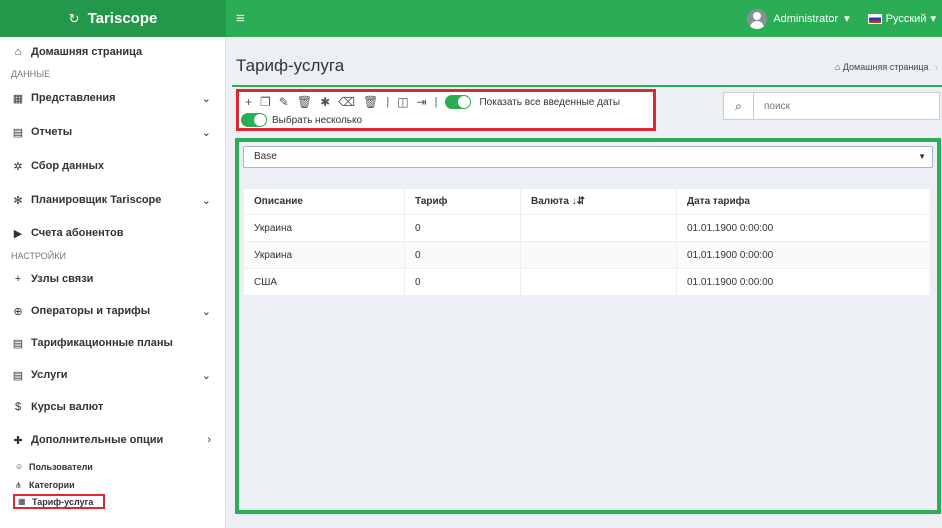 The width and height of the screenshot is (942, 528). What do you see at coordinates (102, 343) in the screenshot?
I see `sidebar-item-label: Тарификационные планы` at bounding box center [102, 343].